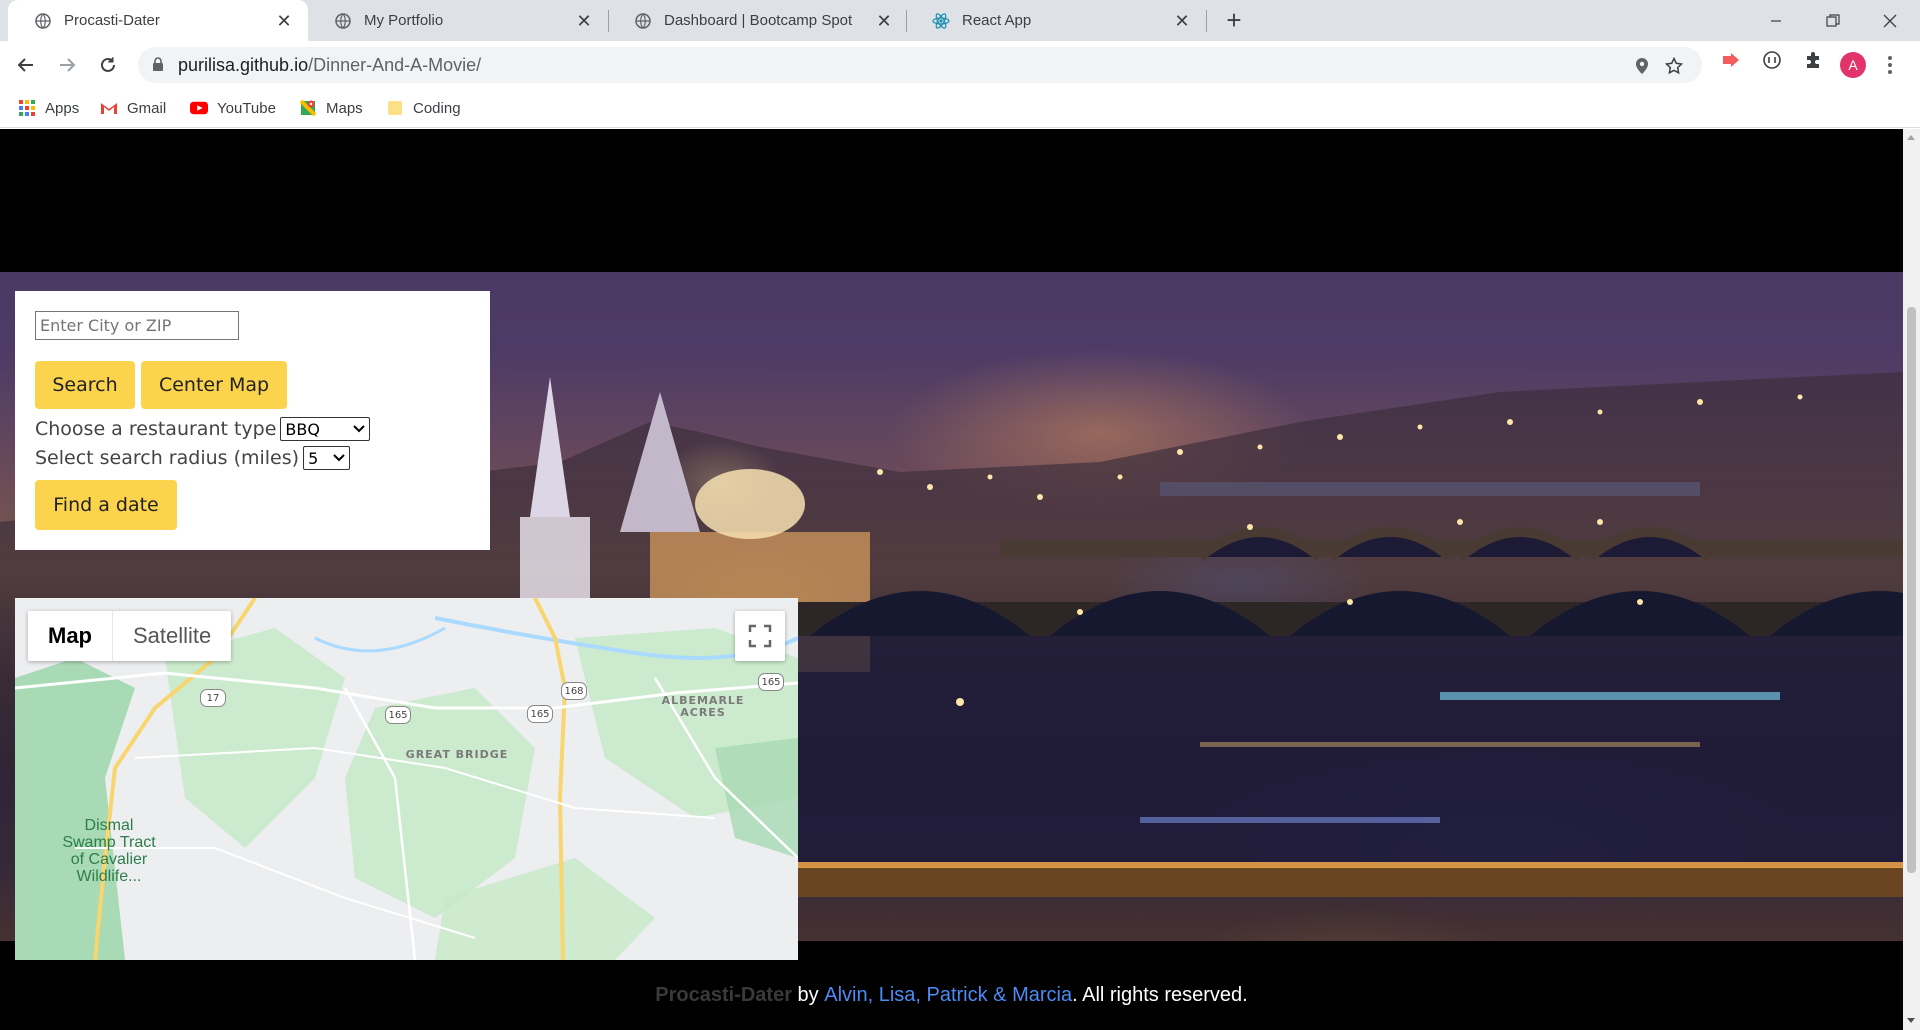 This screenshot has height=1030, width=1920. What do you see at coordinates (395, 108) in the screenshot?
I see `folder-icon` at bounding box center [395, 108].